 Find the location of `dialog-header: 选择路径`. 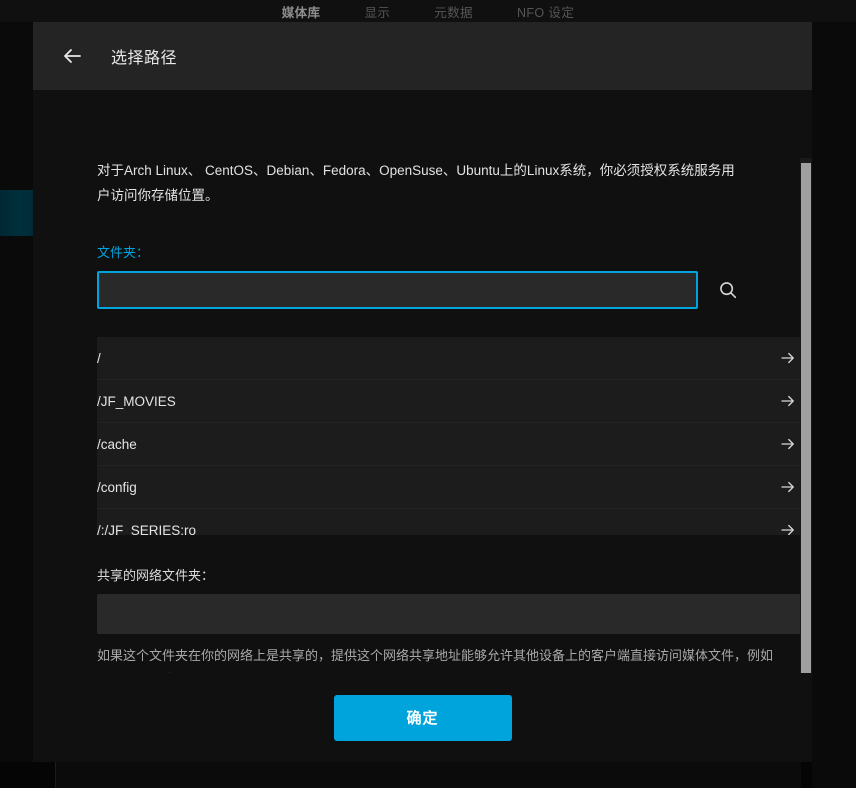

dialog-header: 选择路径 is located at coordinates (422, 56).